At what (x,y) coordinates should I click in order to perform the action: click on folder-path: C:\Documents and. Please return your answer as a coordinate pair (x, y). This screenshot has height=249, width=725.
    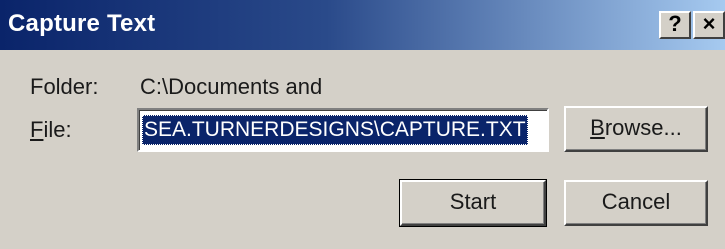
    Looking at the image, I should click on (231, 86).